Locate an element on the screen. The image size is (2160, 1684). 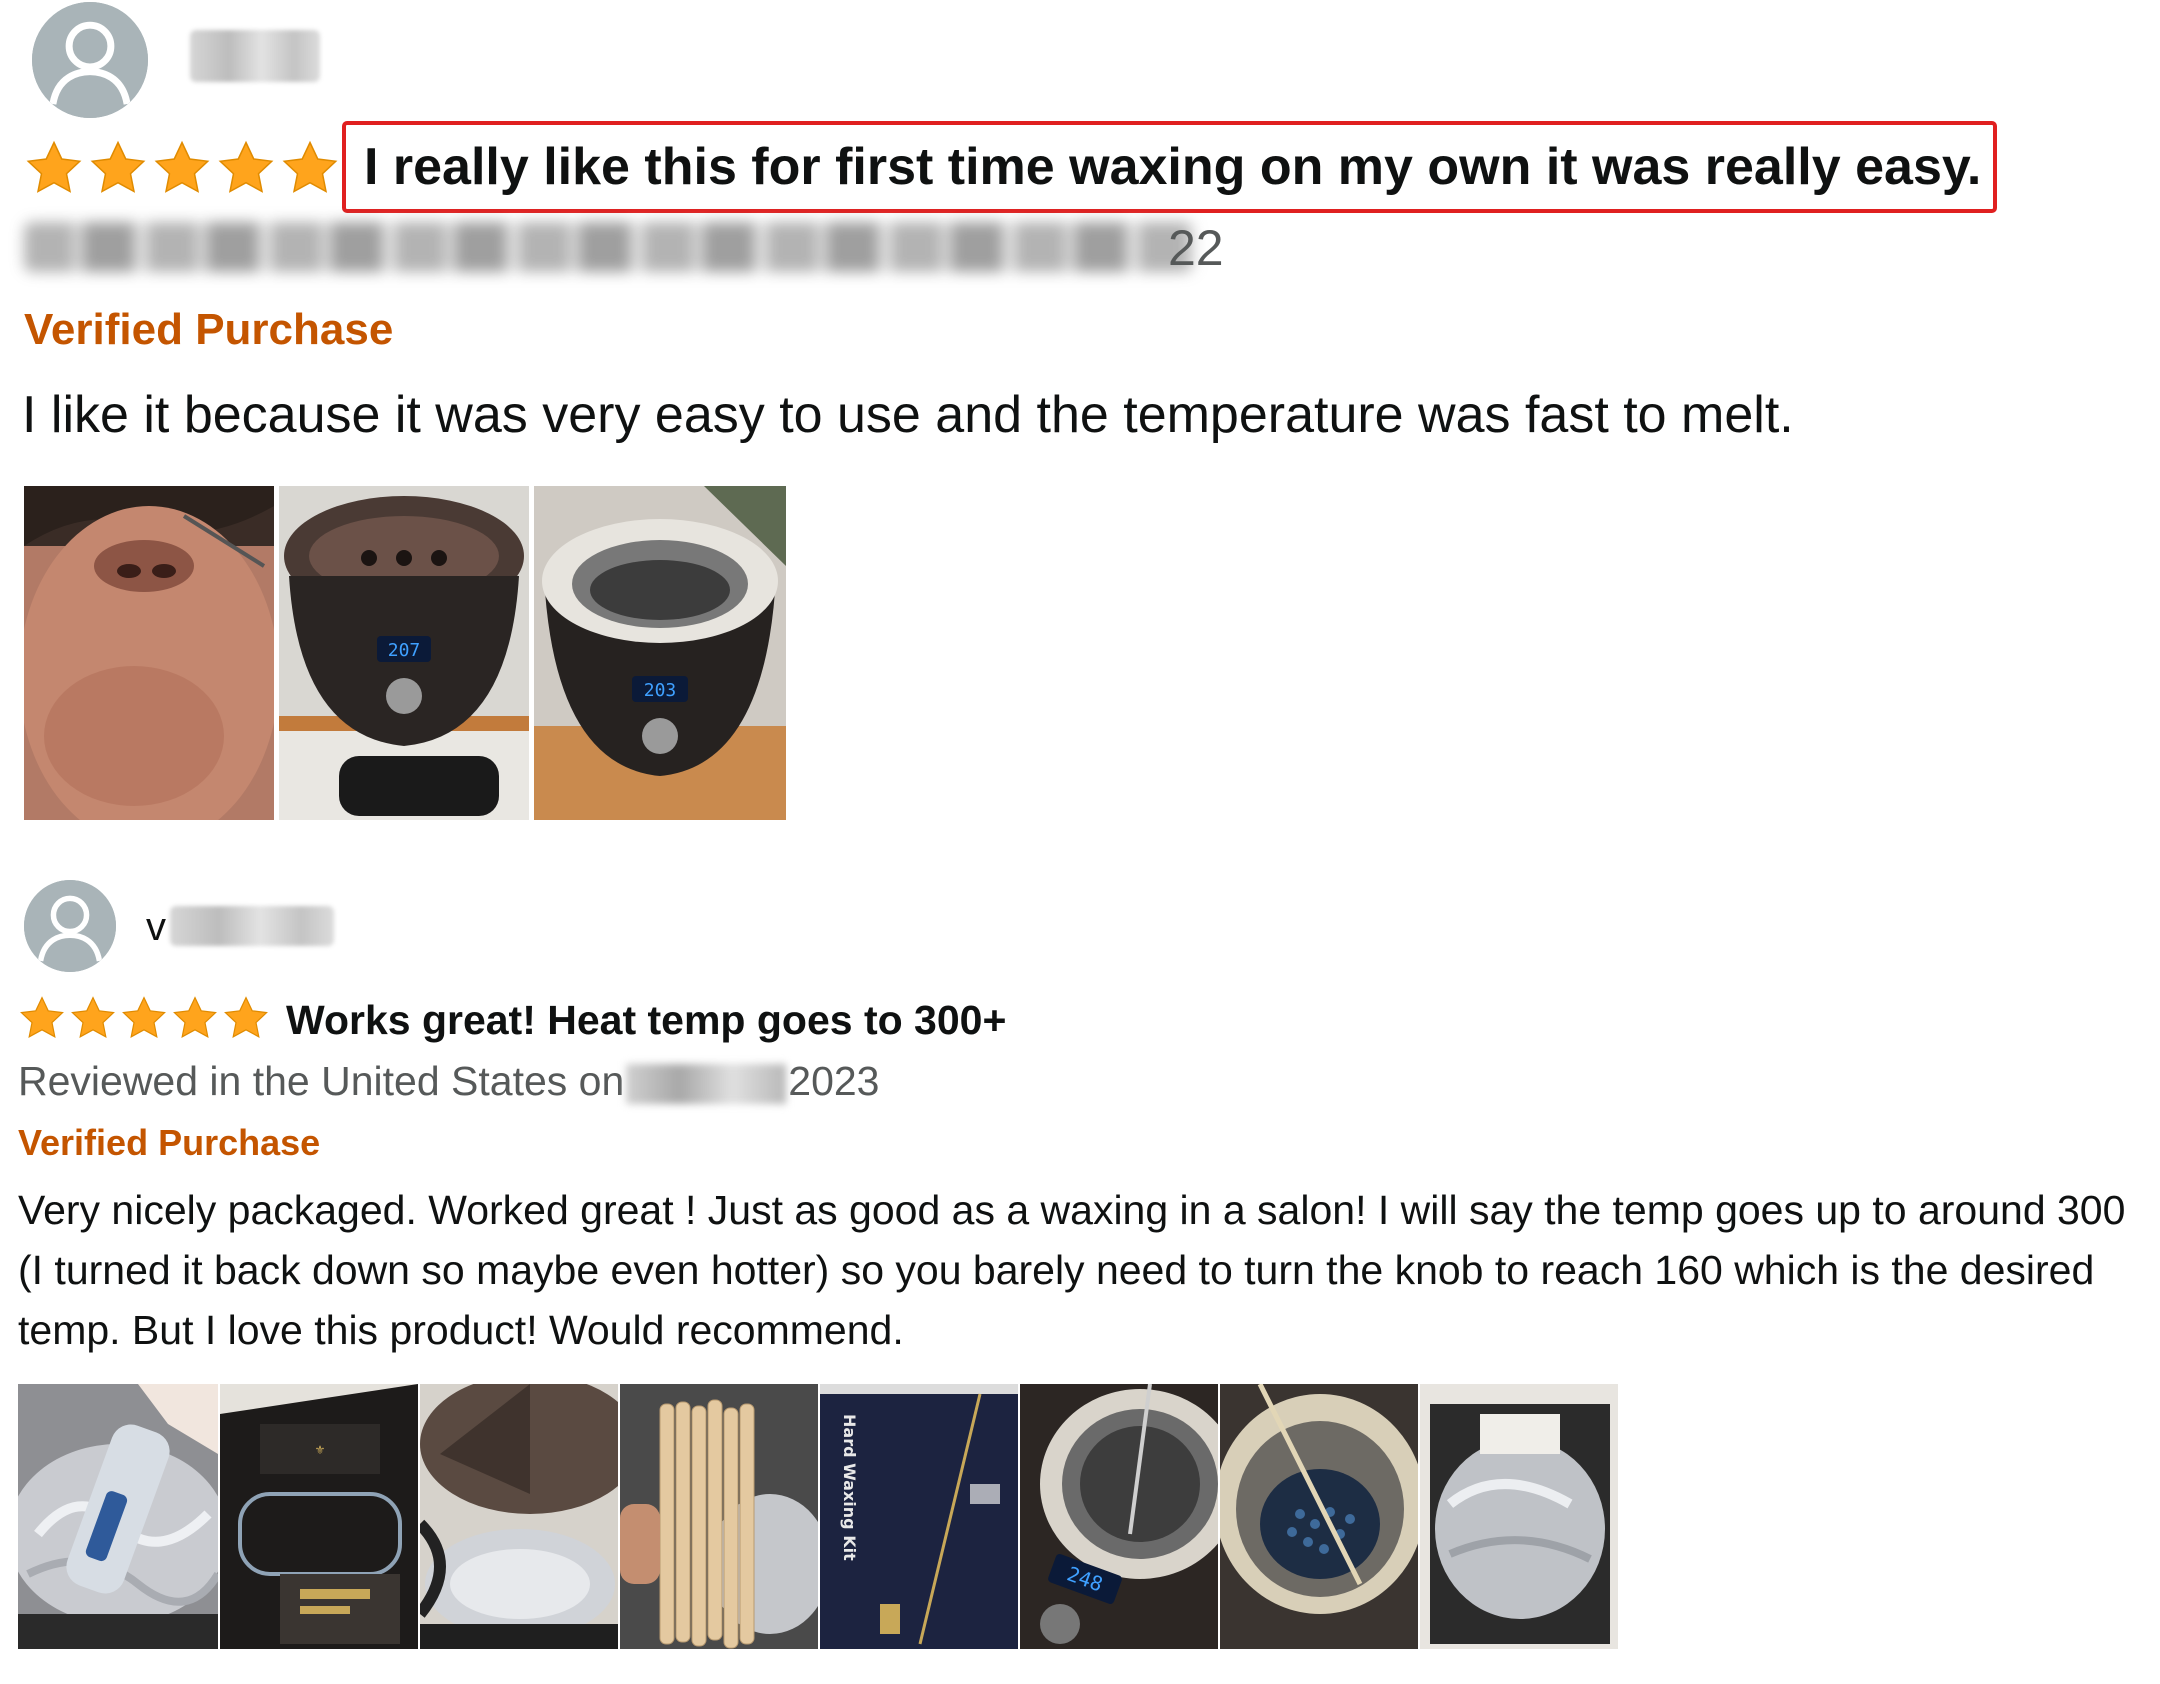
review-photo-lid is located at coordinates (519, 1516).